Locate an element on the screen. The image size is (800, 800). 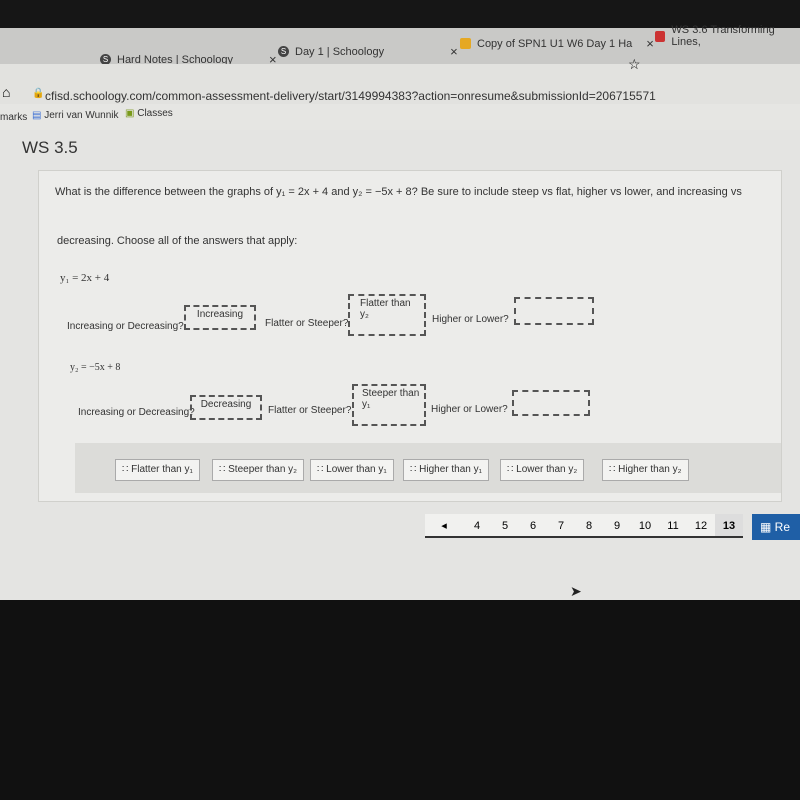
prev-page-button: ◂ is located at coordinates (444, 526).